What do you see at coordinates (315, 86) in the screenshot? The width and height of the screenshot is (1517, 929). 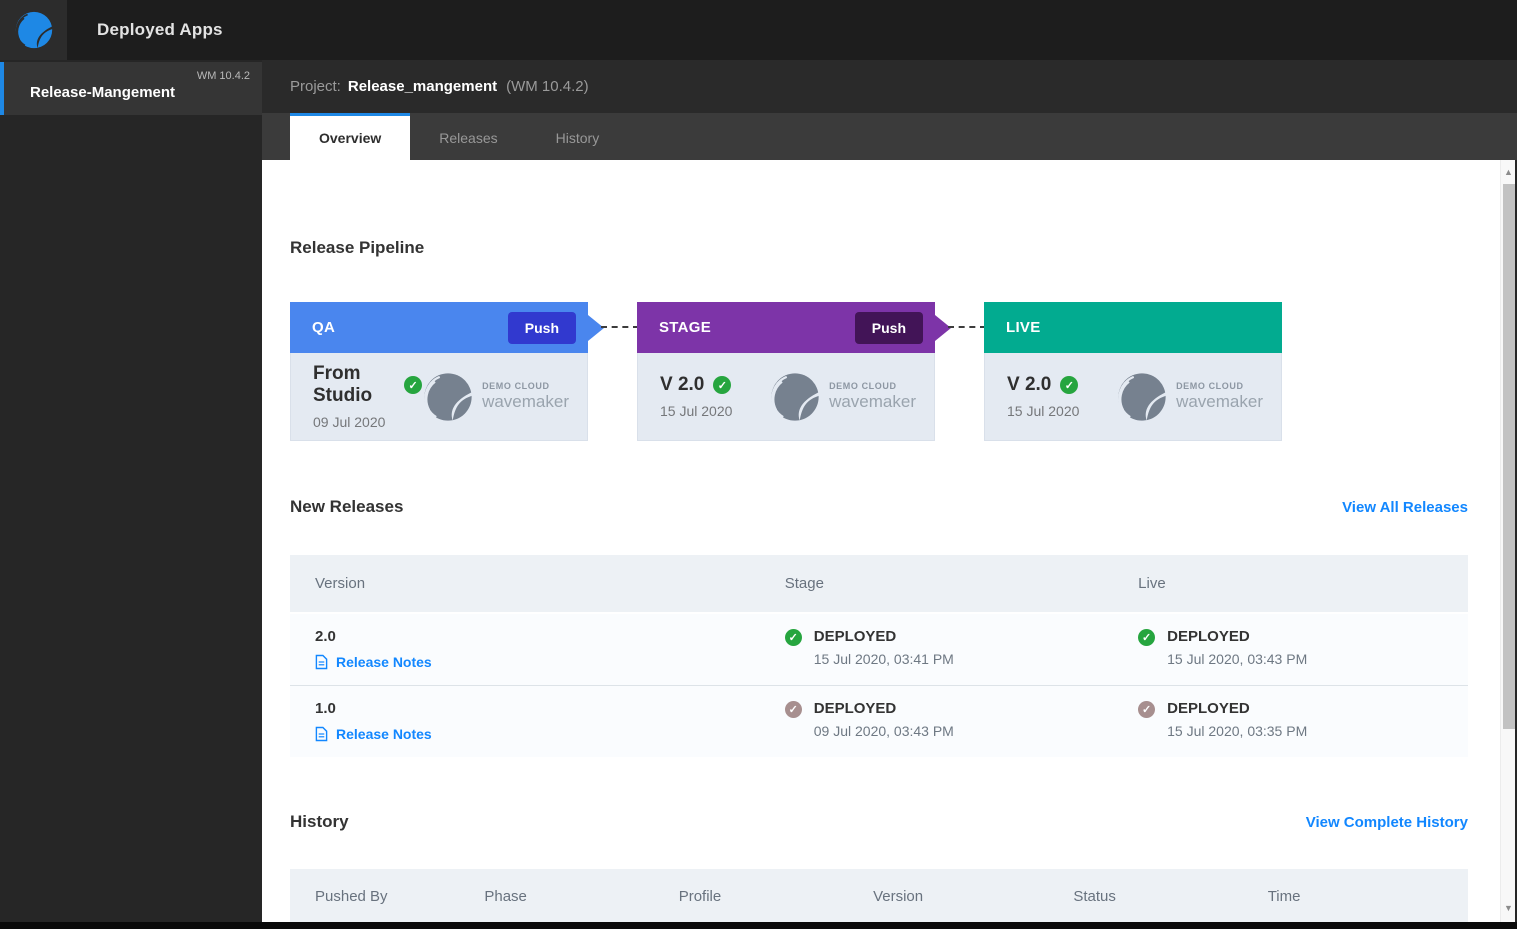 I see `project-label: Project:` at bounding box center [315, 86].